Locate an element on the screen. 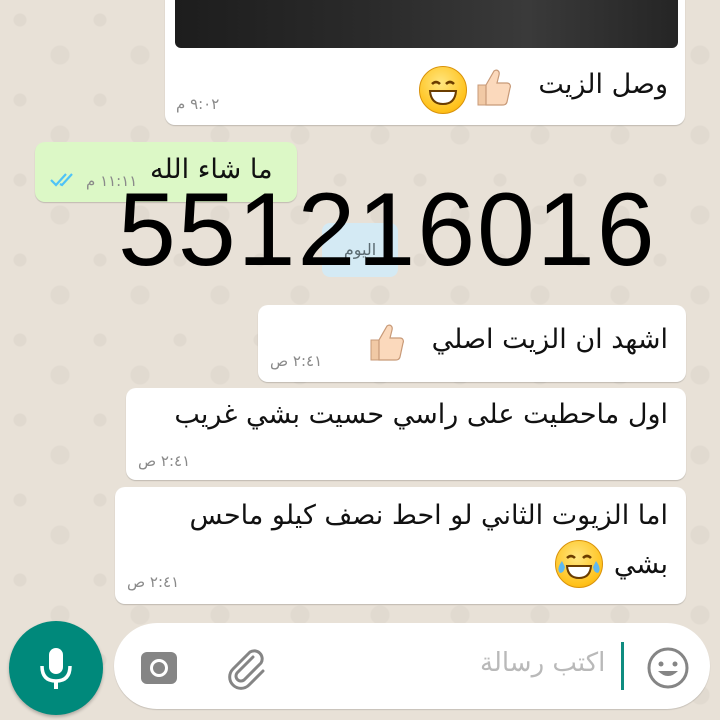 This screenshot has width=720, height=720. mic-icon is located at coordinates (56, 668).